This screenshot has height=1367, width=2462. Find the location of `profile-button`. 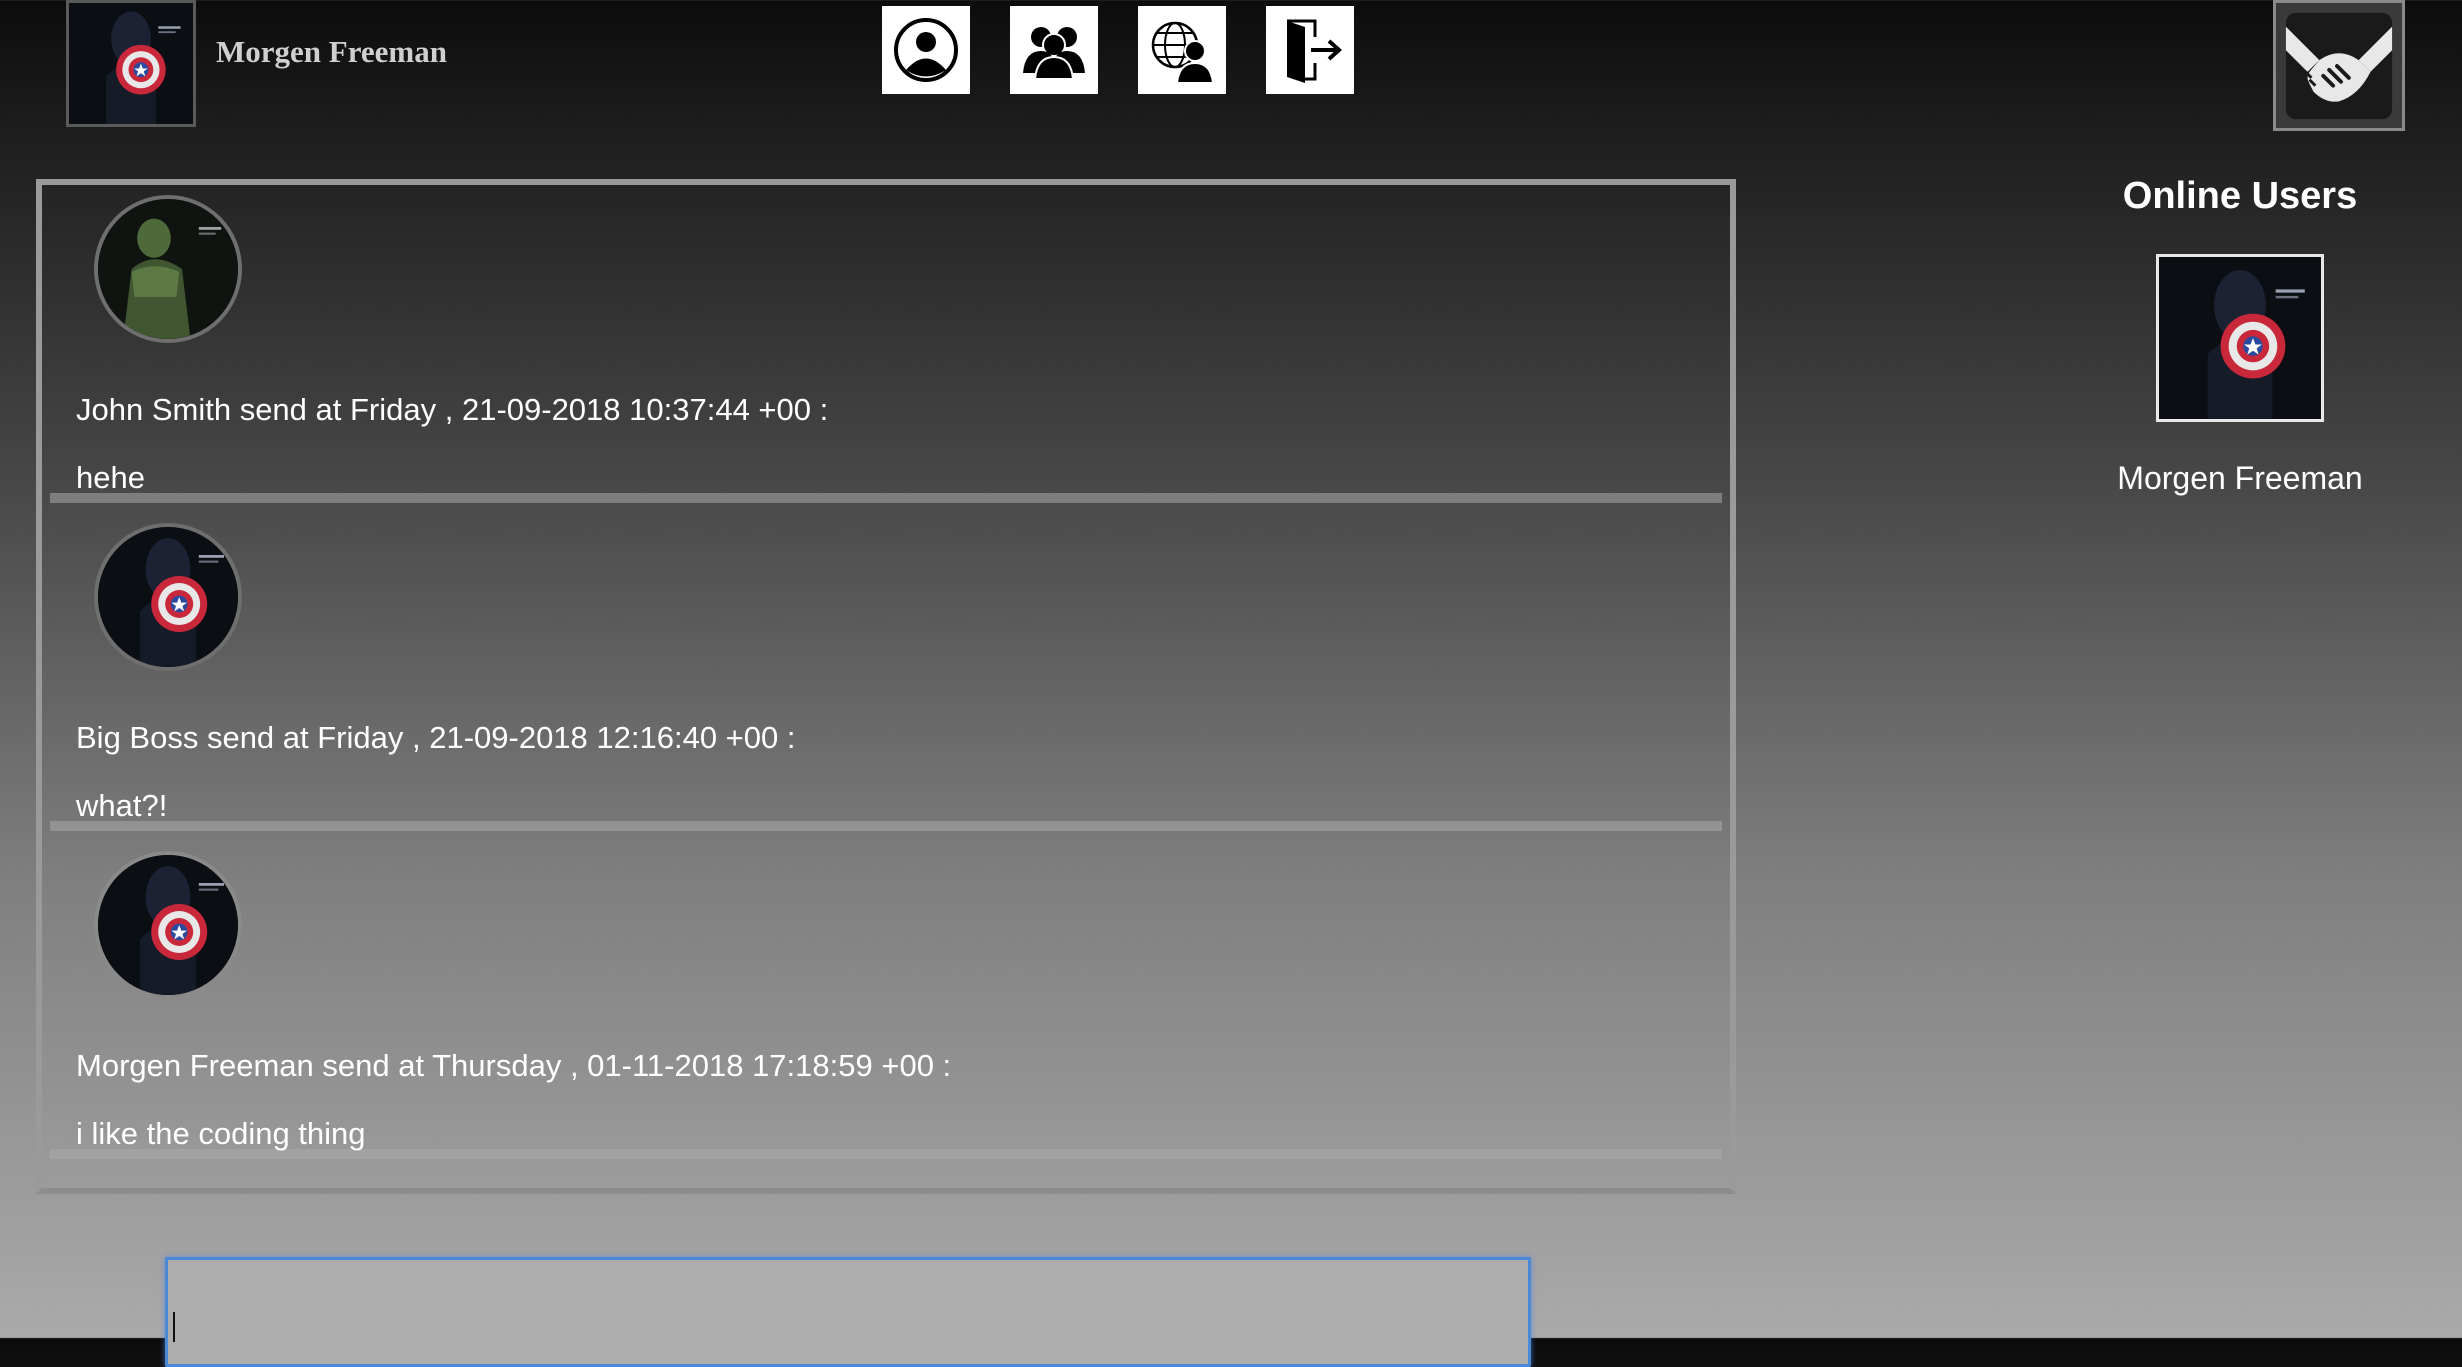

profile-button is located at coordinates (926, 50).